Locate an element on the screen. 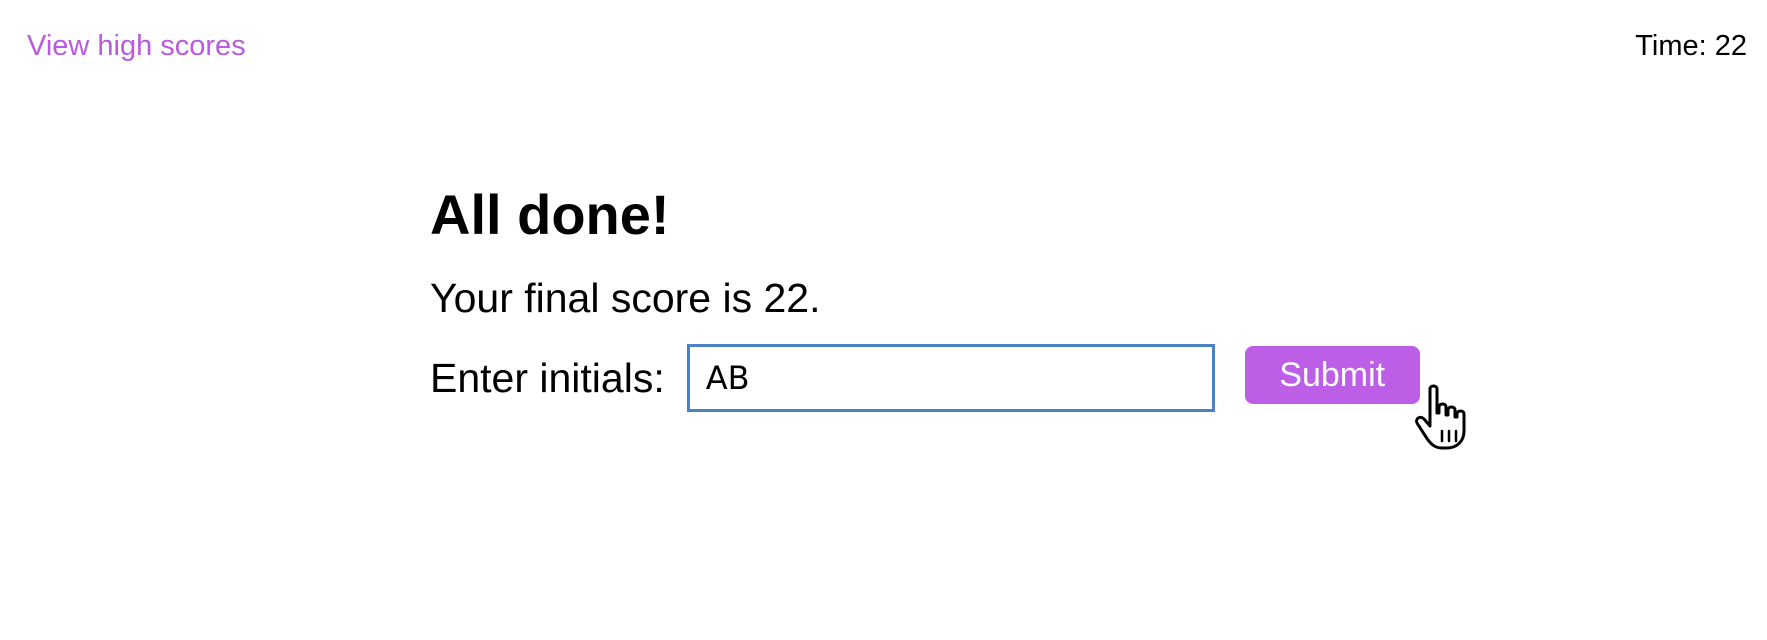 This screenshot has width=1767, height=640. timer: Time: 22 is located at coordinates (1691, 46).